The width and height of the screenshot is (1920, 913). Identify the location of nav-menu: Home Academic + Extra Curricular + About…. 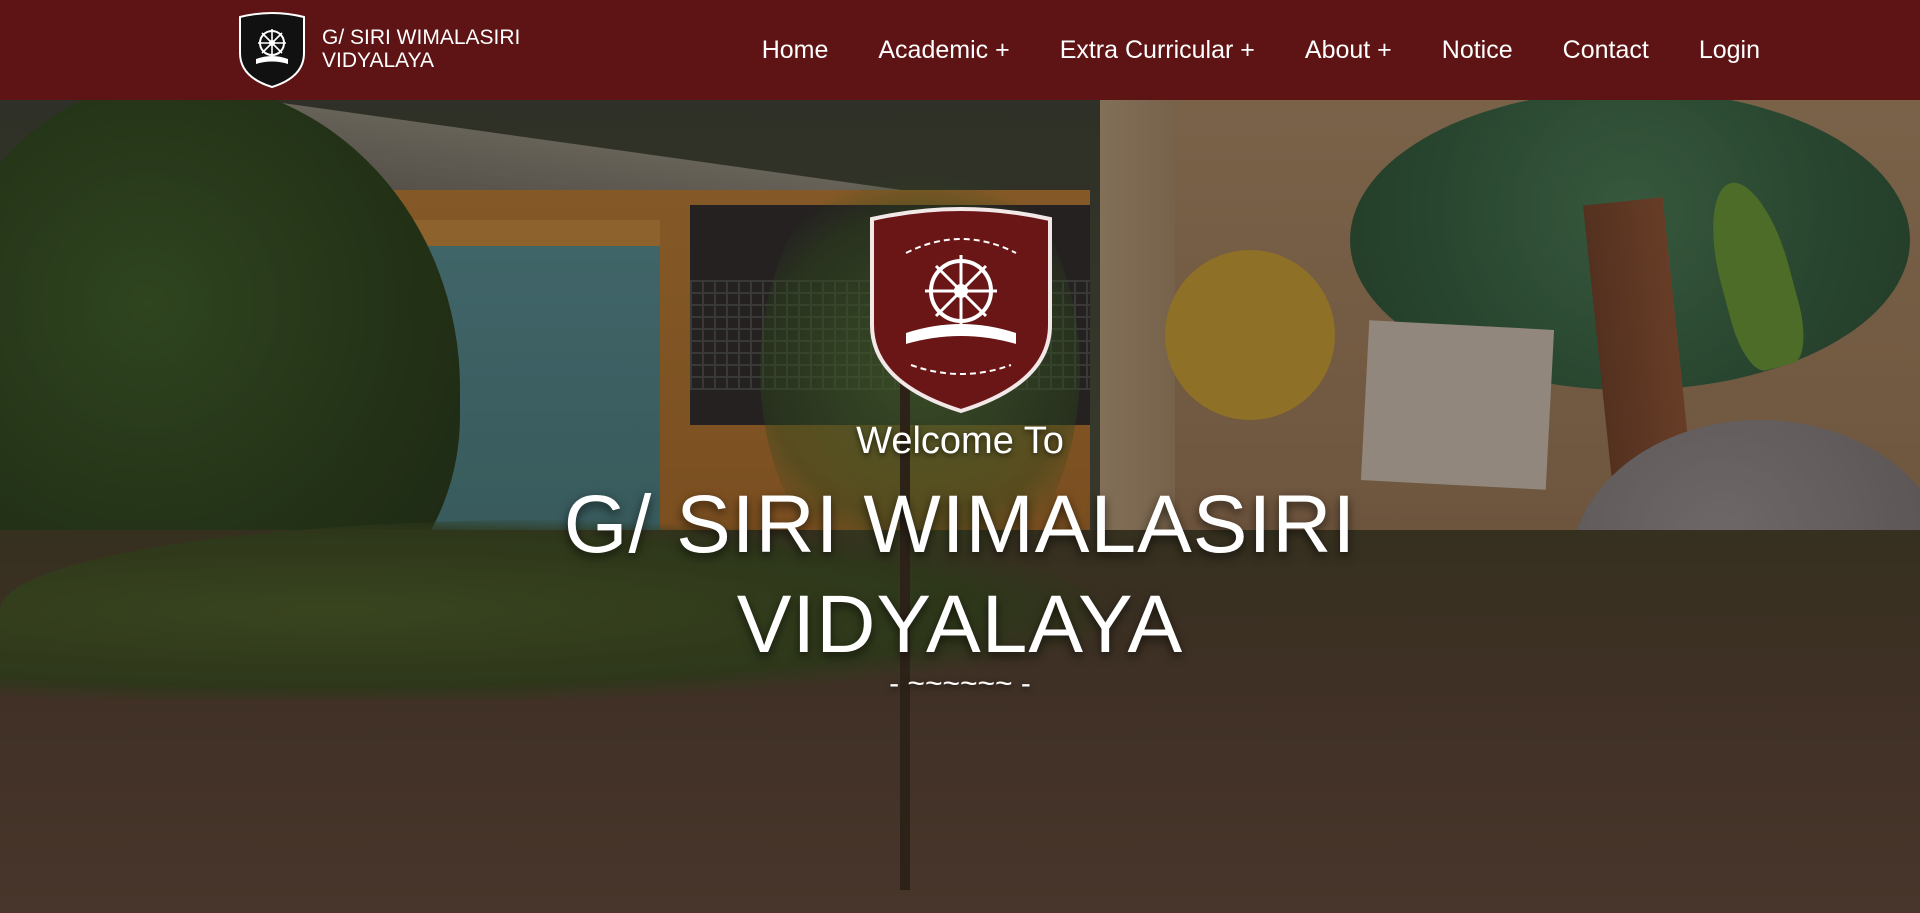
(1236, 50).